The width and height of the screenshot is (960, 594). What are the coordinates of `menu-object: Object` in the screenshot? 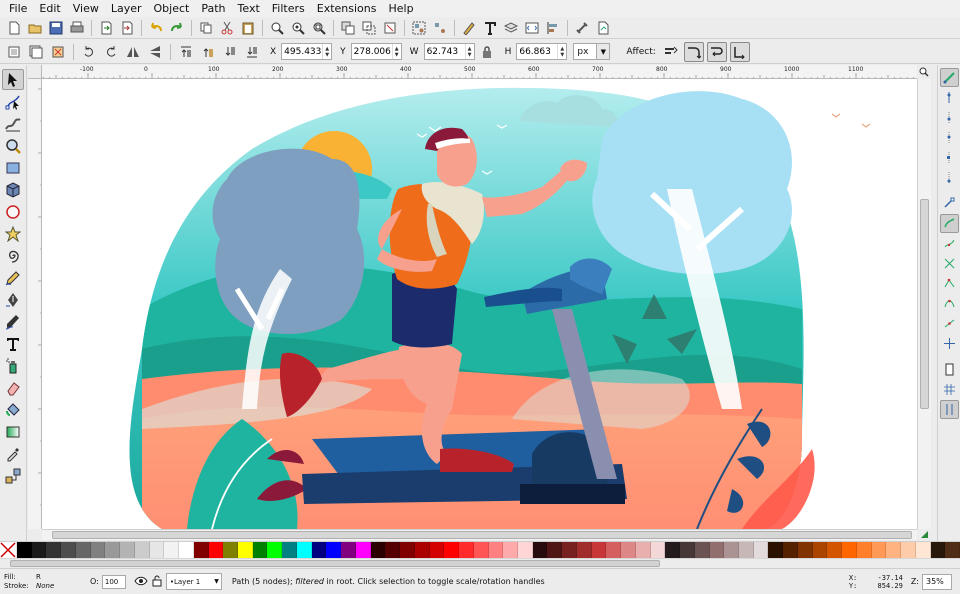 It's located at (172, 8).